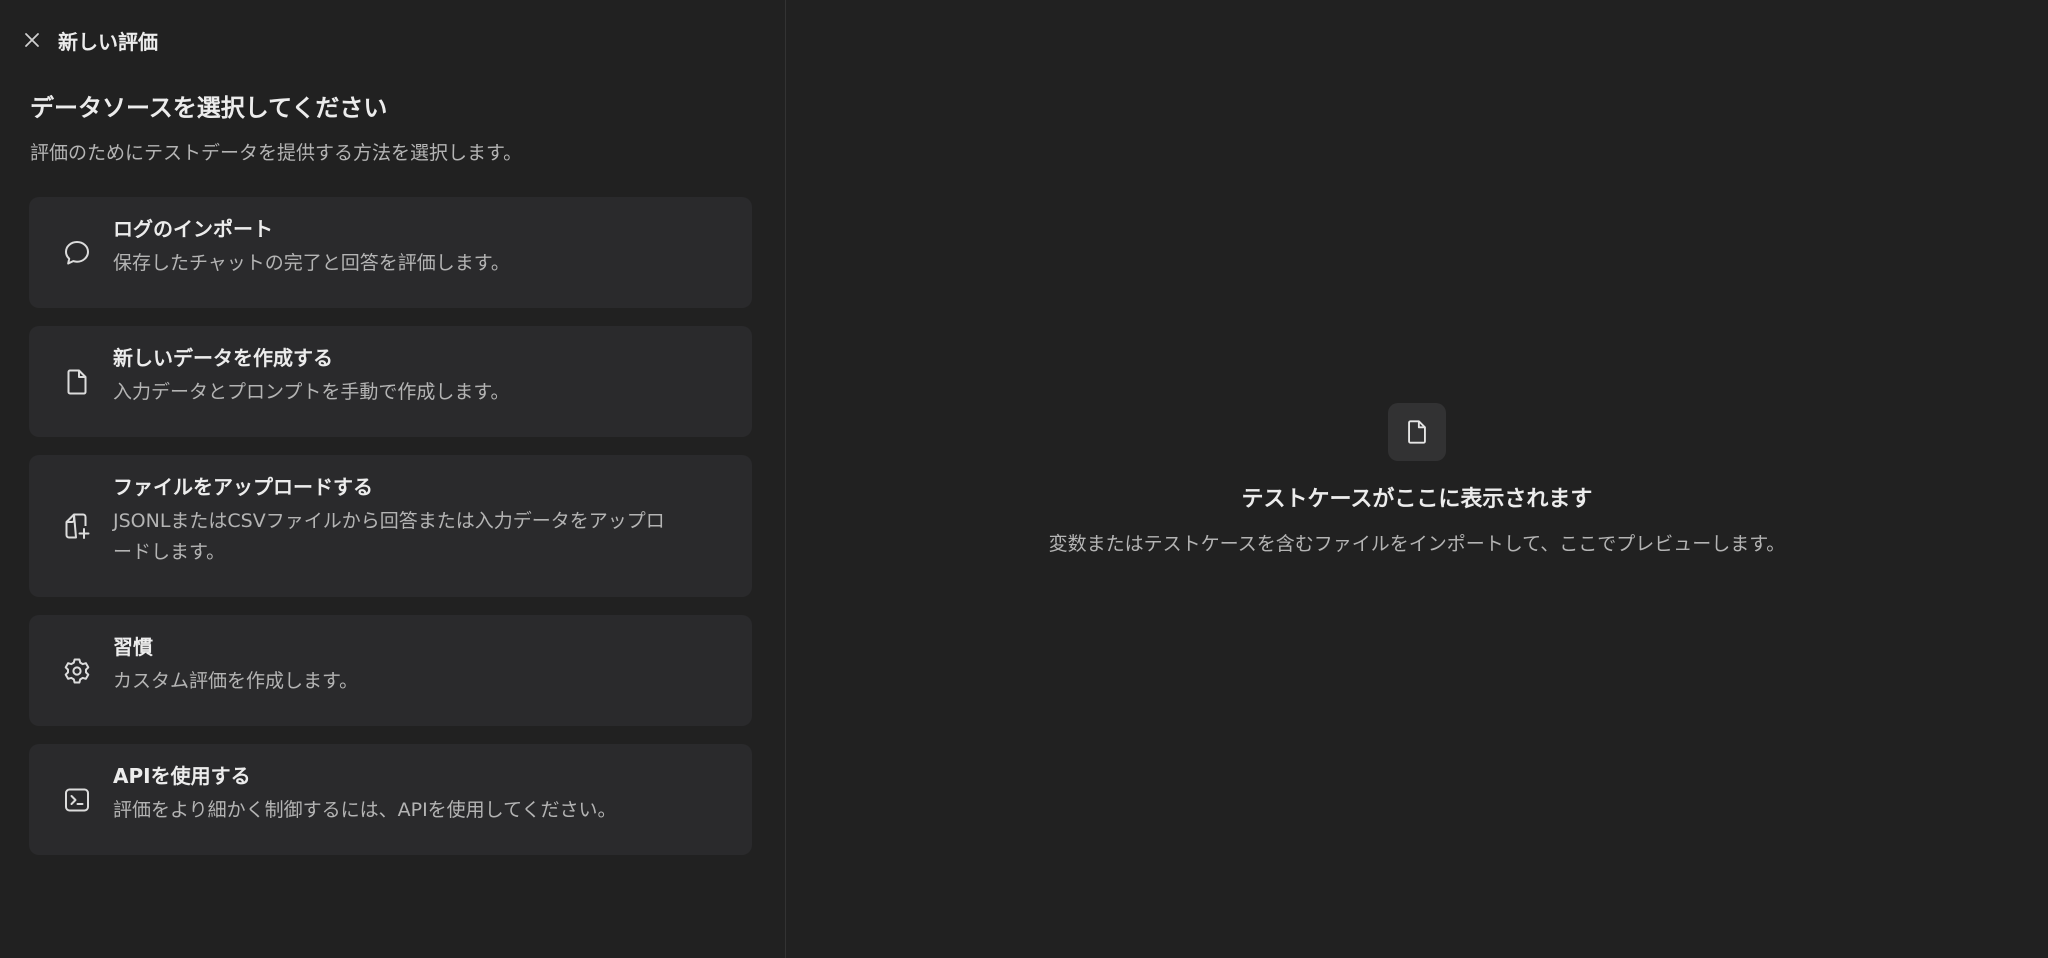 This screenshot has width=2048, height=958. I want to click on option-title: 新しいデータを作成する, so click(223, 358).